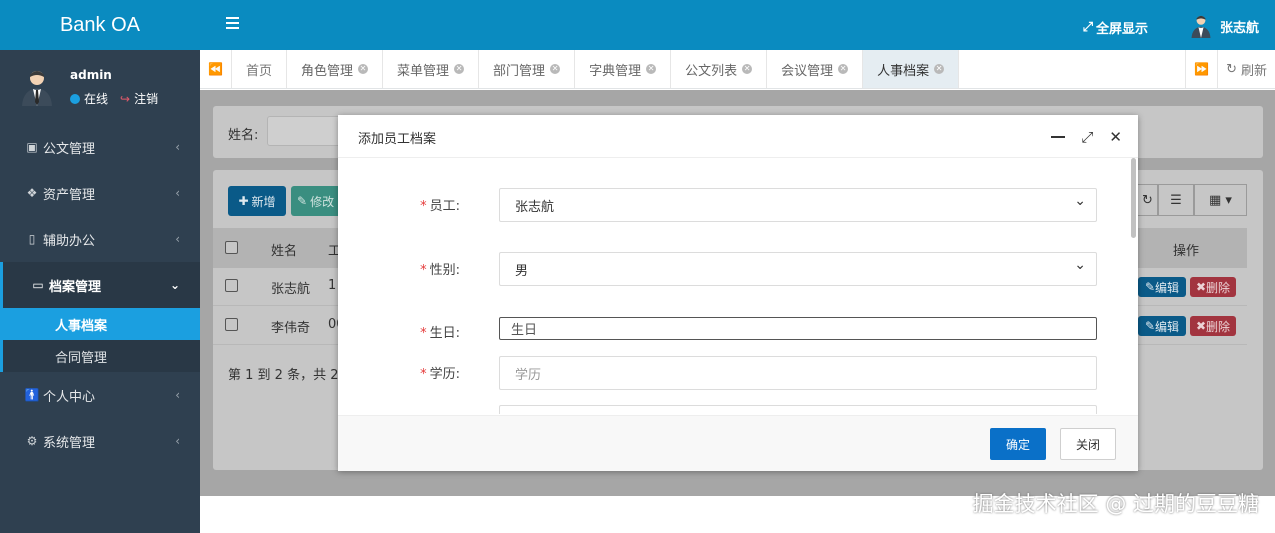 This screenshot has height=533, width=1275. Describe the element at coordinates (69, 397) in the screenshot. I see `sidebar-item-label: 个人中心` at that location.